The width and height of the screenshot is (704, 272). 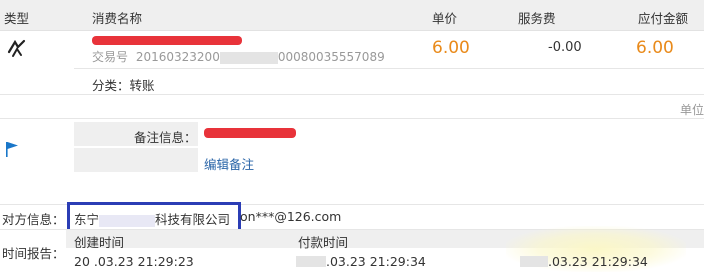 I want to click on col-type: 类型, so click(x=17, y=18).